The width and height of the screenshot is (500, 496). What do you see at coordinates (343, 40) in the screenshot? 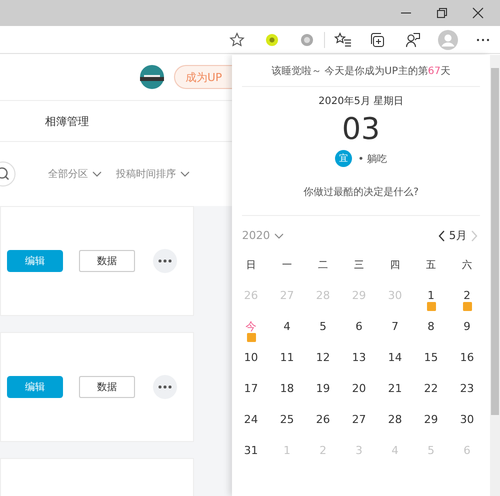
I see `favorites-icon` at bounding box center [343, 40].